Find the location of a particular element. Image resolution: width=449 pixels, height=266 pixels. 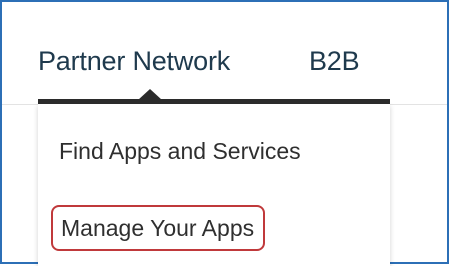

tab-partner-network: Partner Network is located at coordinates (134, 61).